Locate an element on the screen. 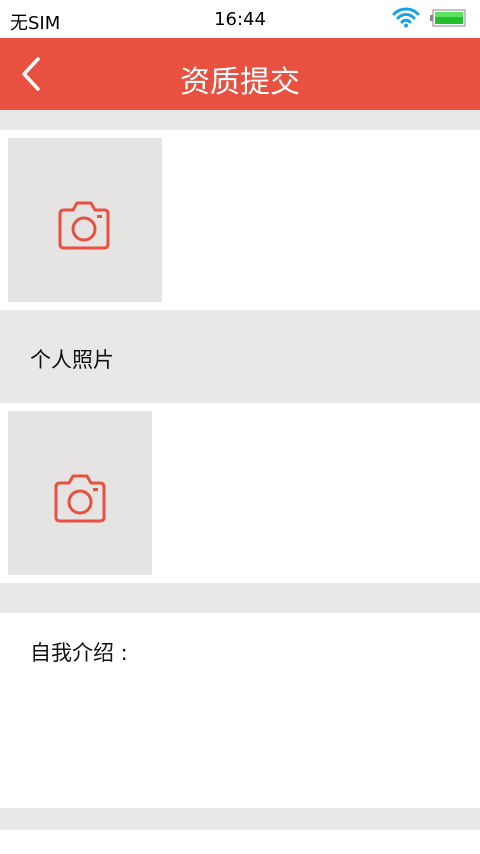  bottom-section is located at coordinates (240, 842).